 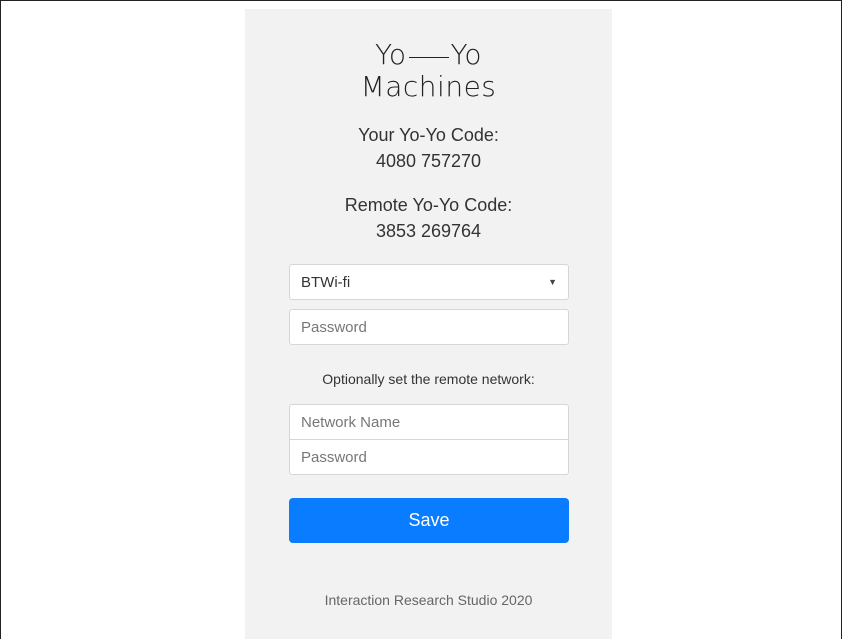 What do you see at coordinates (428, 135) in the screenshot?
I see `your-code-label: Your Yo-Yo Code:` at bounding box center [428, 135].